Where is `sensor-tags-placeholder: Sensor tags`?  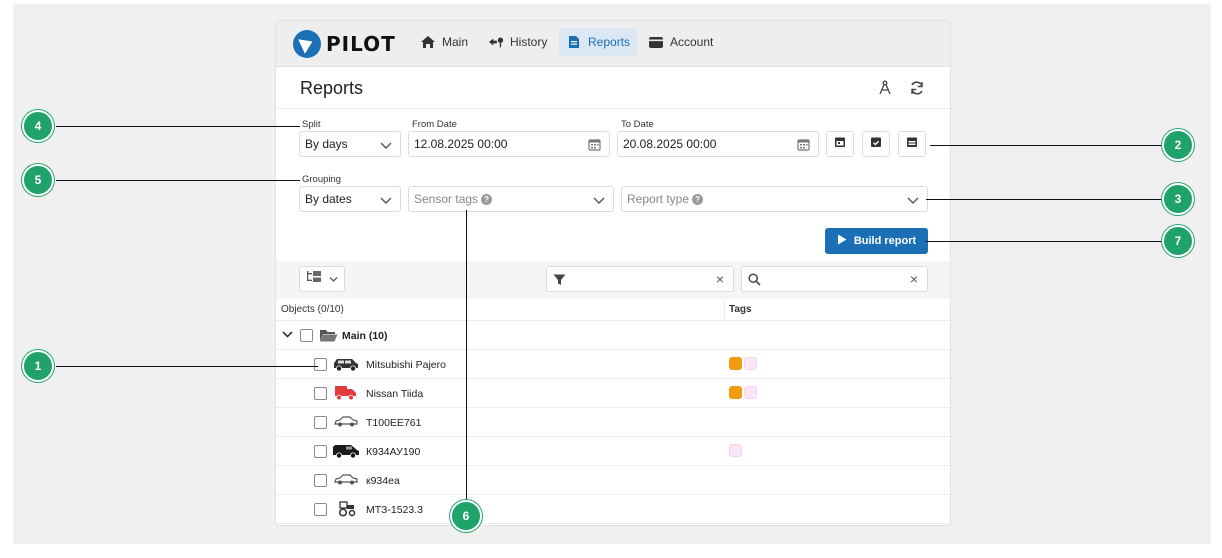
sensor-tags-placeholder: Sensor tags is located at coordinates (446, 199).